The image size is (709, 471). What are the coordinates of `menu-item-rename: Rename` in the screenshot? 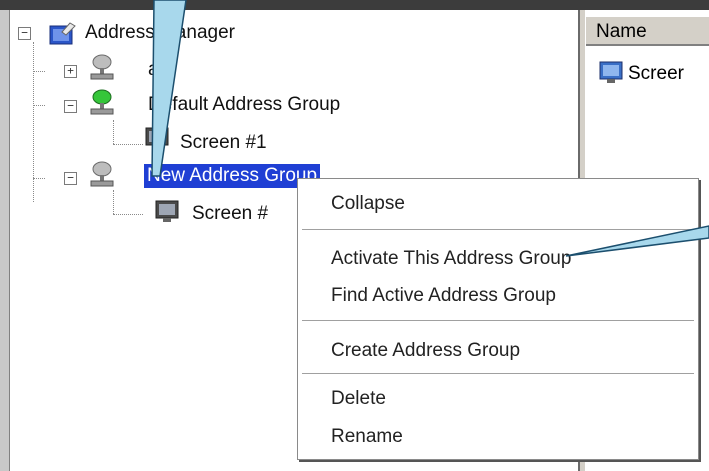 It's located at (367, 437).